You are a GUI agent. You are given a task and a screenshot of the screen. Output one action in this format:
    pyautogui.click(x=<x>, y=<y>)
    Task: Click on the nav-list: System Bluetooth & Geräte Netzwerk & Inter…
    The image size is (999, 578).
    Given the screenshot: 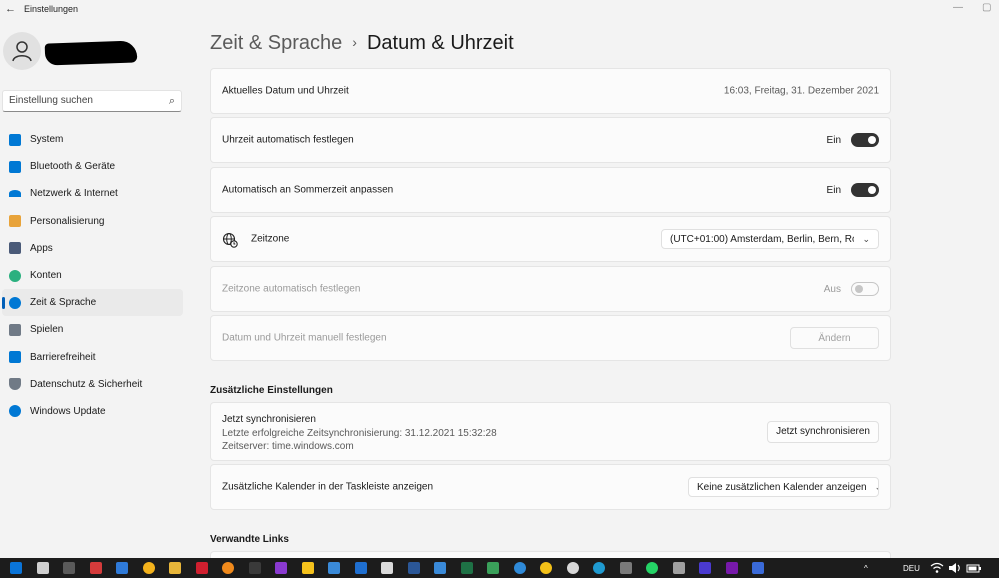 What is the action you would take?
    pyautogui.click(x=92, y=275)
    